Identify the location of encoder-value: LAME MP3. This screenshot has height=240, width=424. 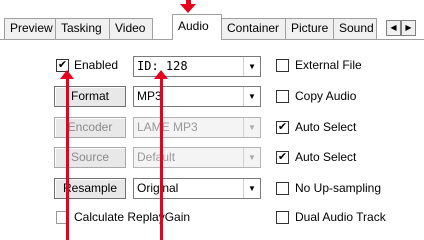
(167, 127).